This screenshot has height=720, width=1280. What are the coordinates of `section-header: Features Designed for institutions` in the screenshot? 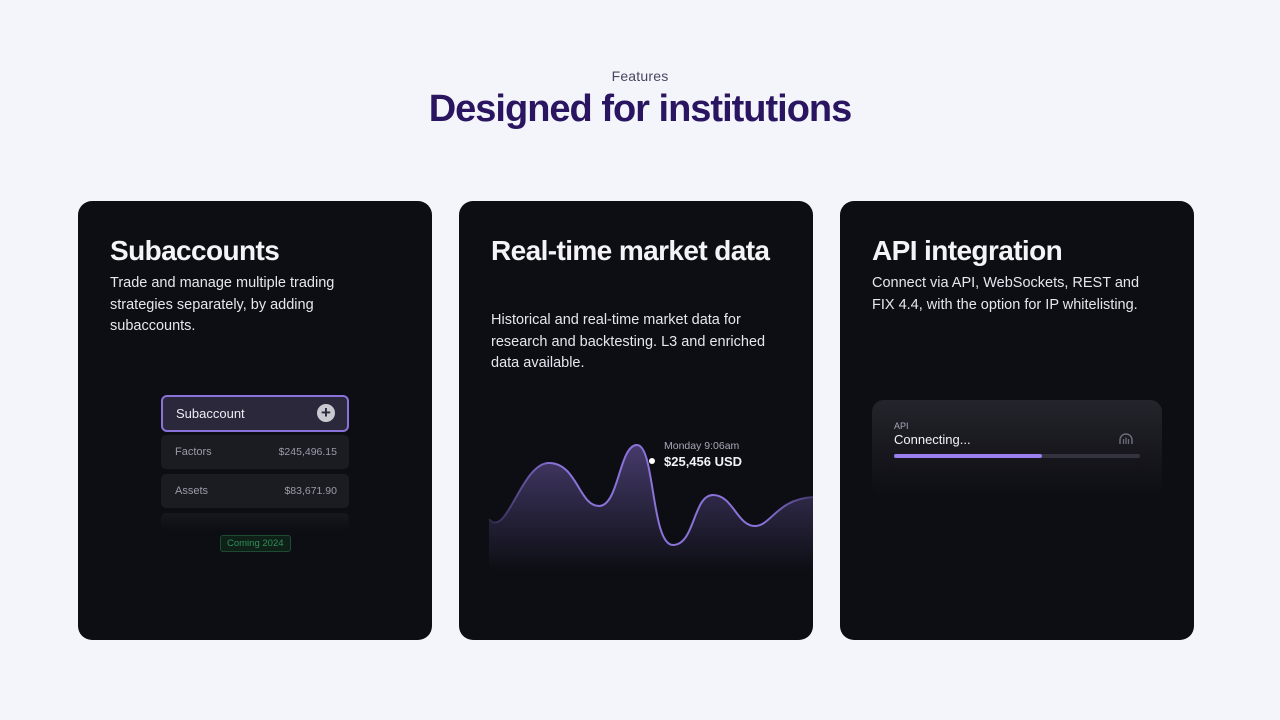 It's located at (640, 99).